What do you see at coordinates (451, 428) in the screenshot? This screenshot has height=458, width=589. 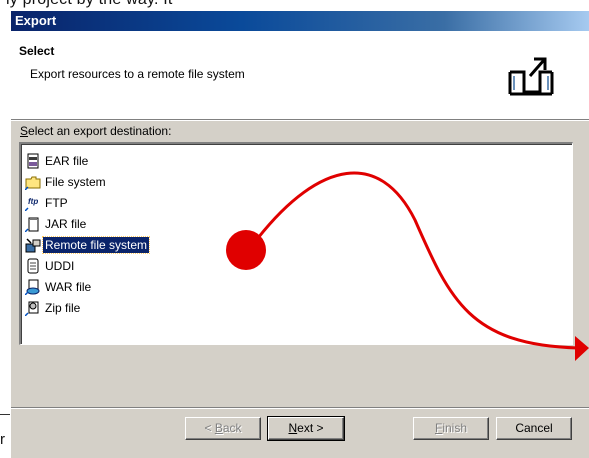 I see `finish-button: Finish` at bounding box center [451, 428].